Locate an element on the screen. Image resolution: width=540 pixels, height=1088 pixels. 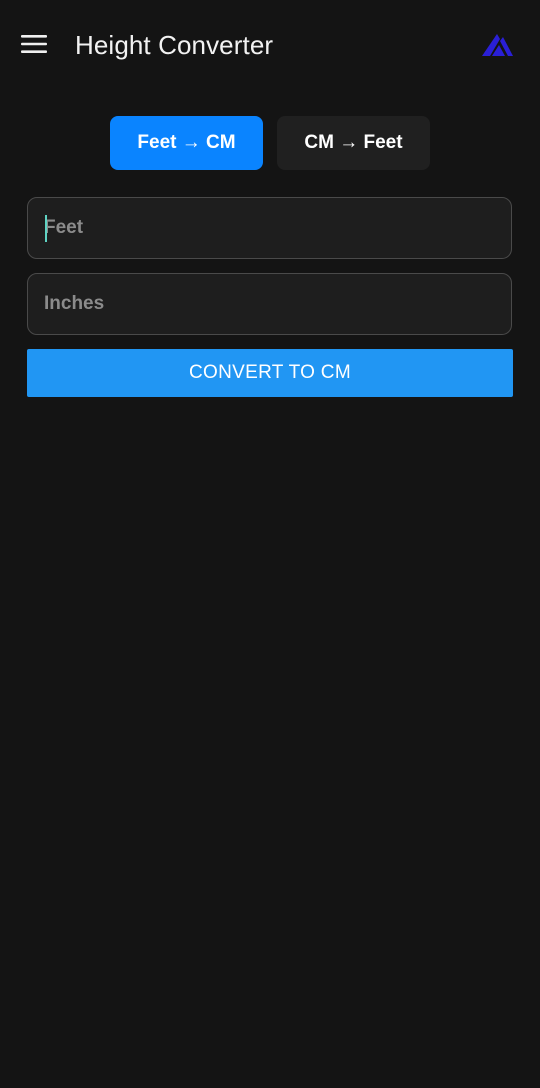
cm-to-feet-button: CM → Feet is located at coordinates (353, 143).